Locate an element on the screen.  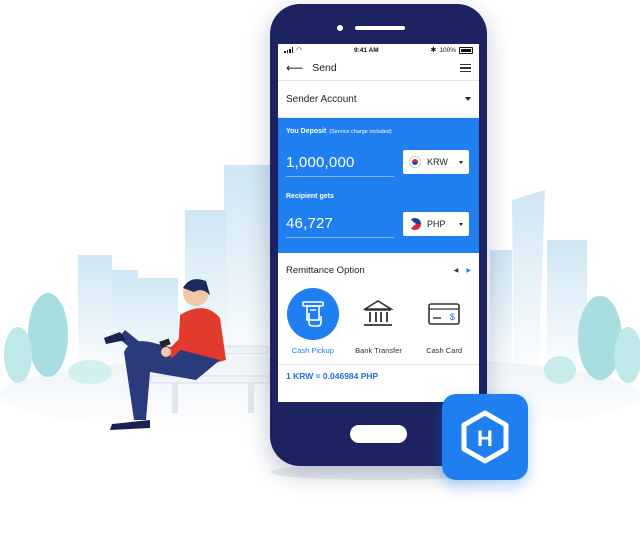
option-cash-card: $ Cash Card is located at coordinates (444, 323).